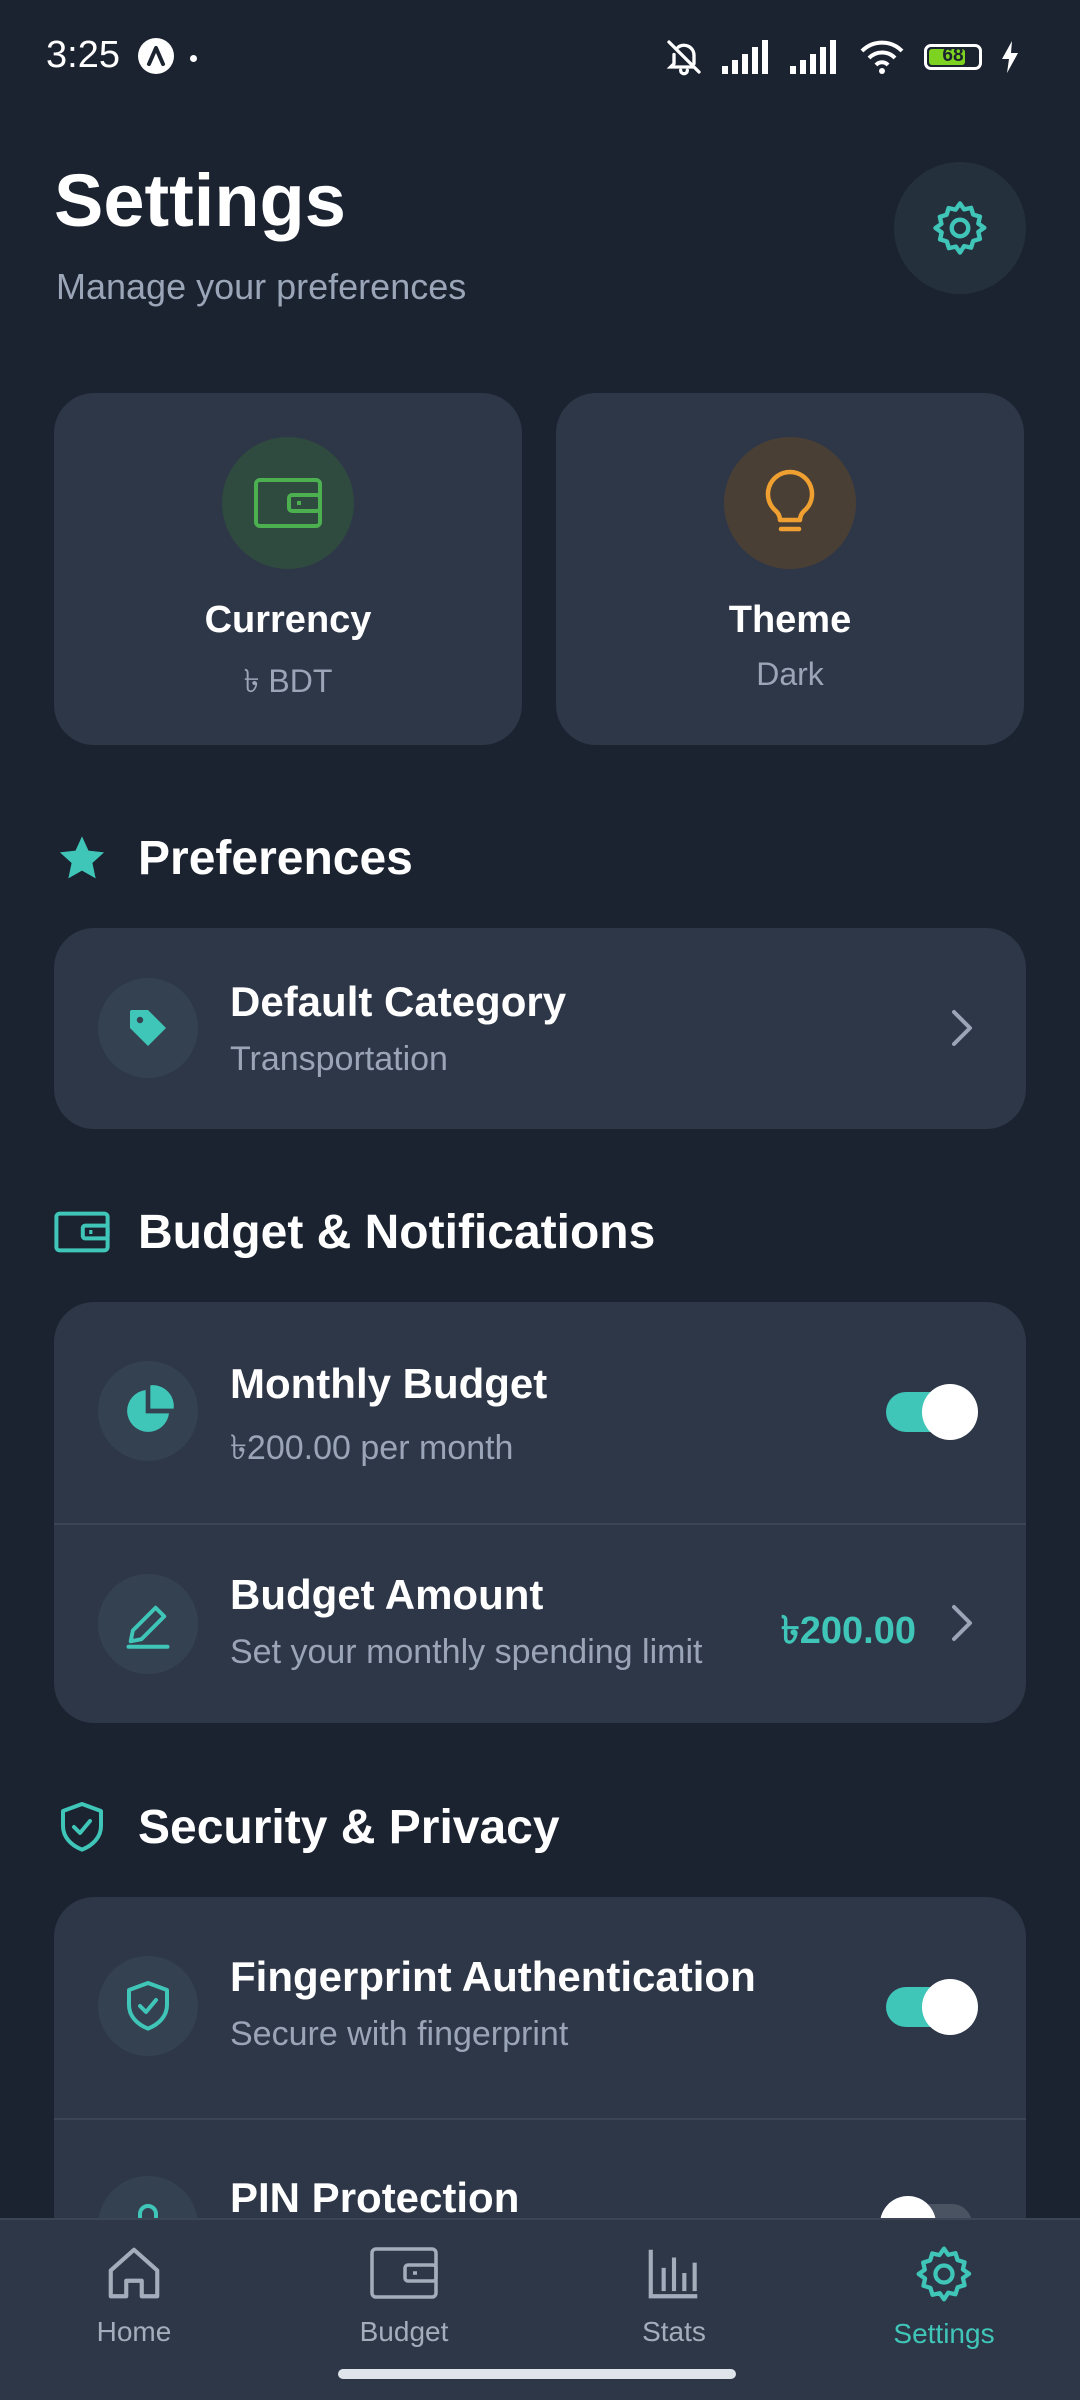 This screenshot has width=1080, height=2400. Describe the element at coordinates (82, 858) in the screenshot. I see `star-icon` at that location.